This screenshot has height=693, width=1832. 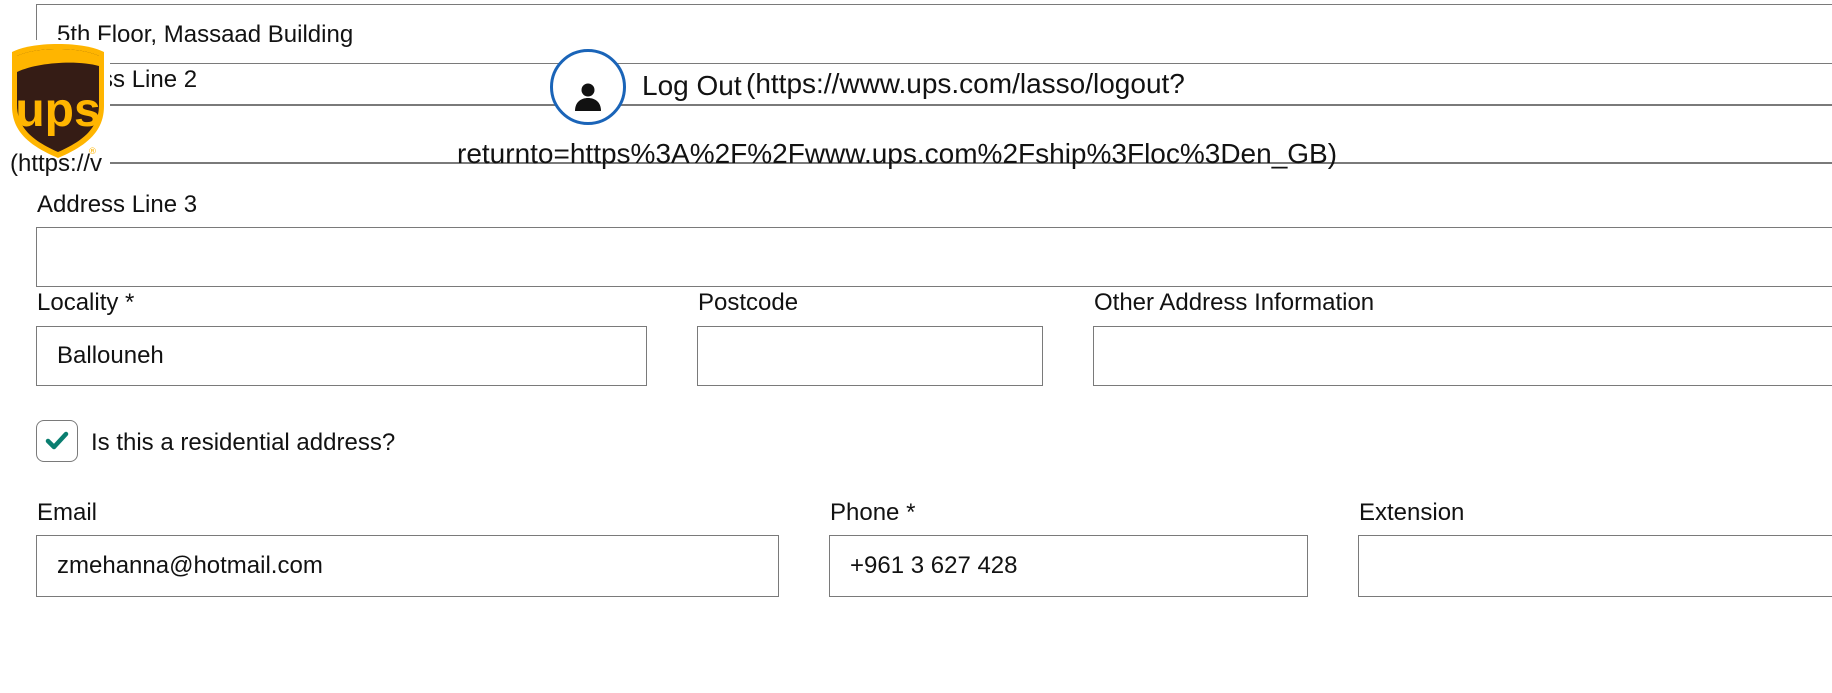 What do you see at coordinates (748, 302) in the screenshot?
I see `postcode-label: Postcode` at bounding box center [748, 302].